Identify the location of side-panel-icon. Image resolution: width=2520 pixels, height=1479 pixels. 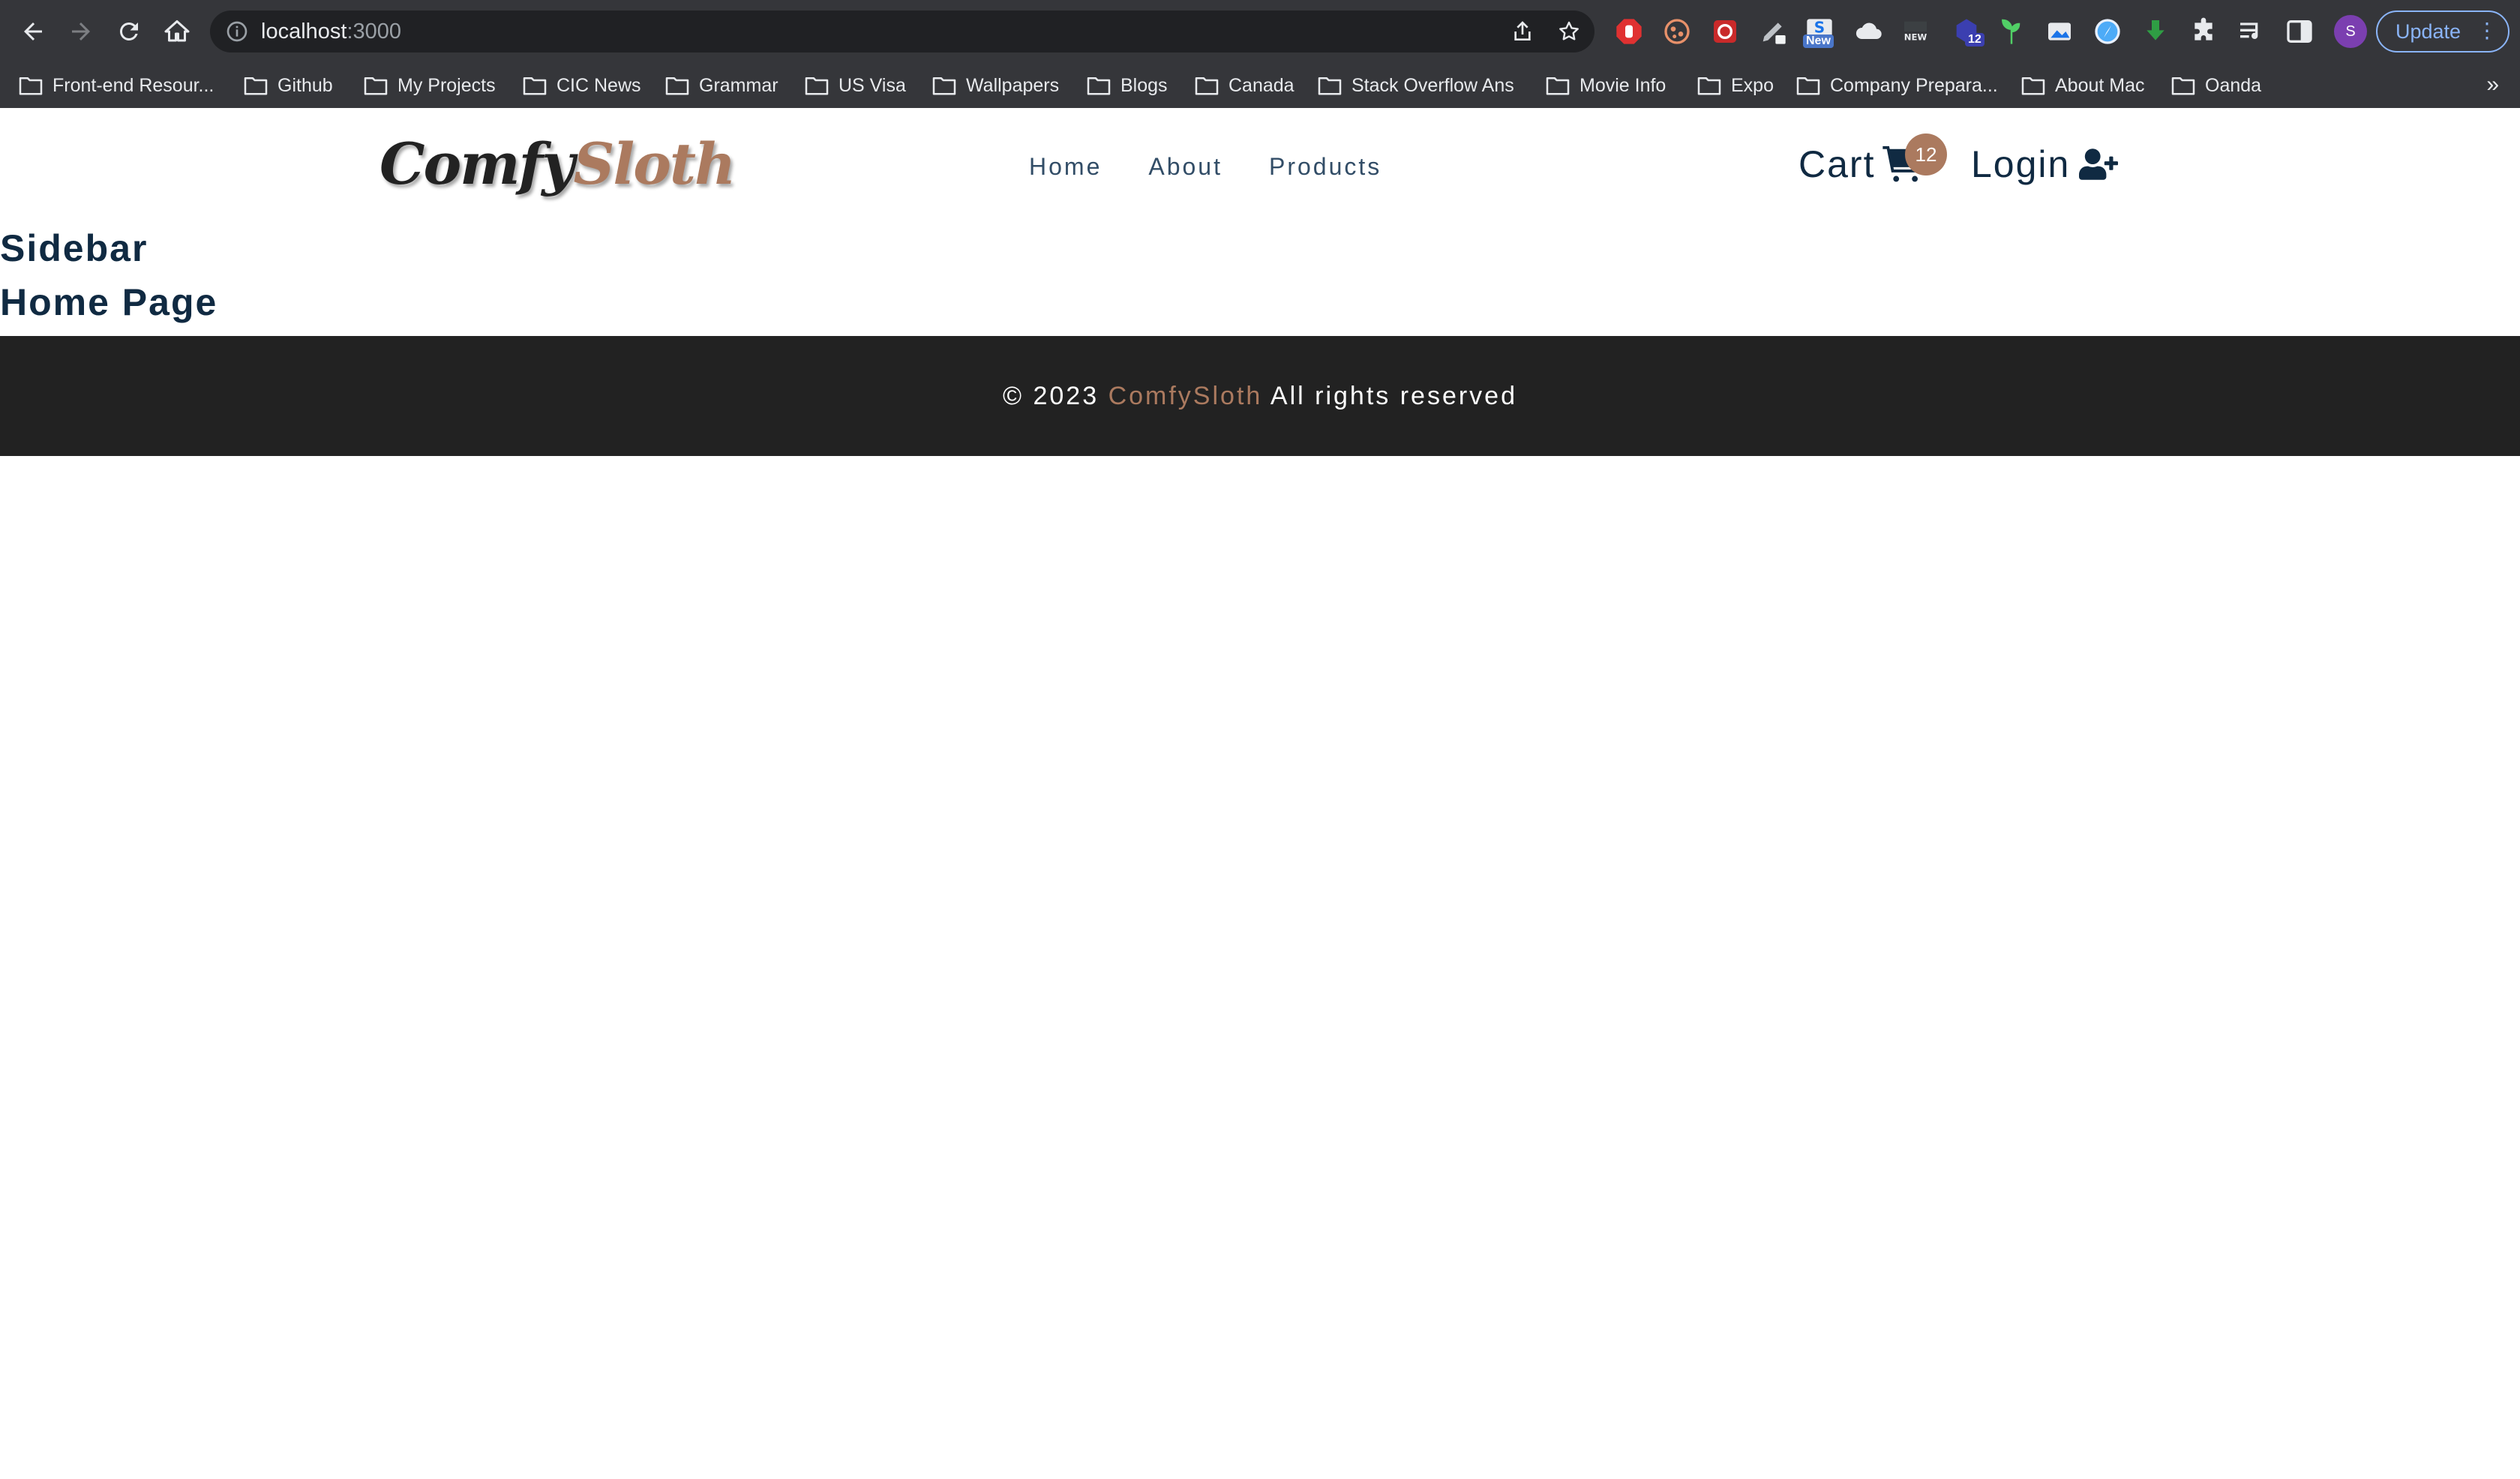
(2299, 31).